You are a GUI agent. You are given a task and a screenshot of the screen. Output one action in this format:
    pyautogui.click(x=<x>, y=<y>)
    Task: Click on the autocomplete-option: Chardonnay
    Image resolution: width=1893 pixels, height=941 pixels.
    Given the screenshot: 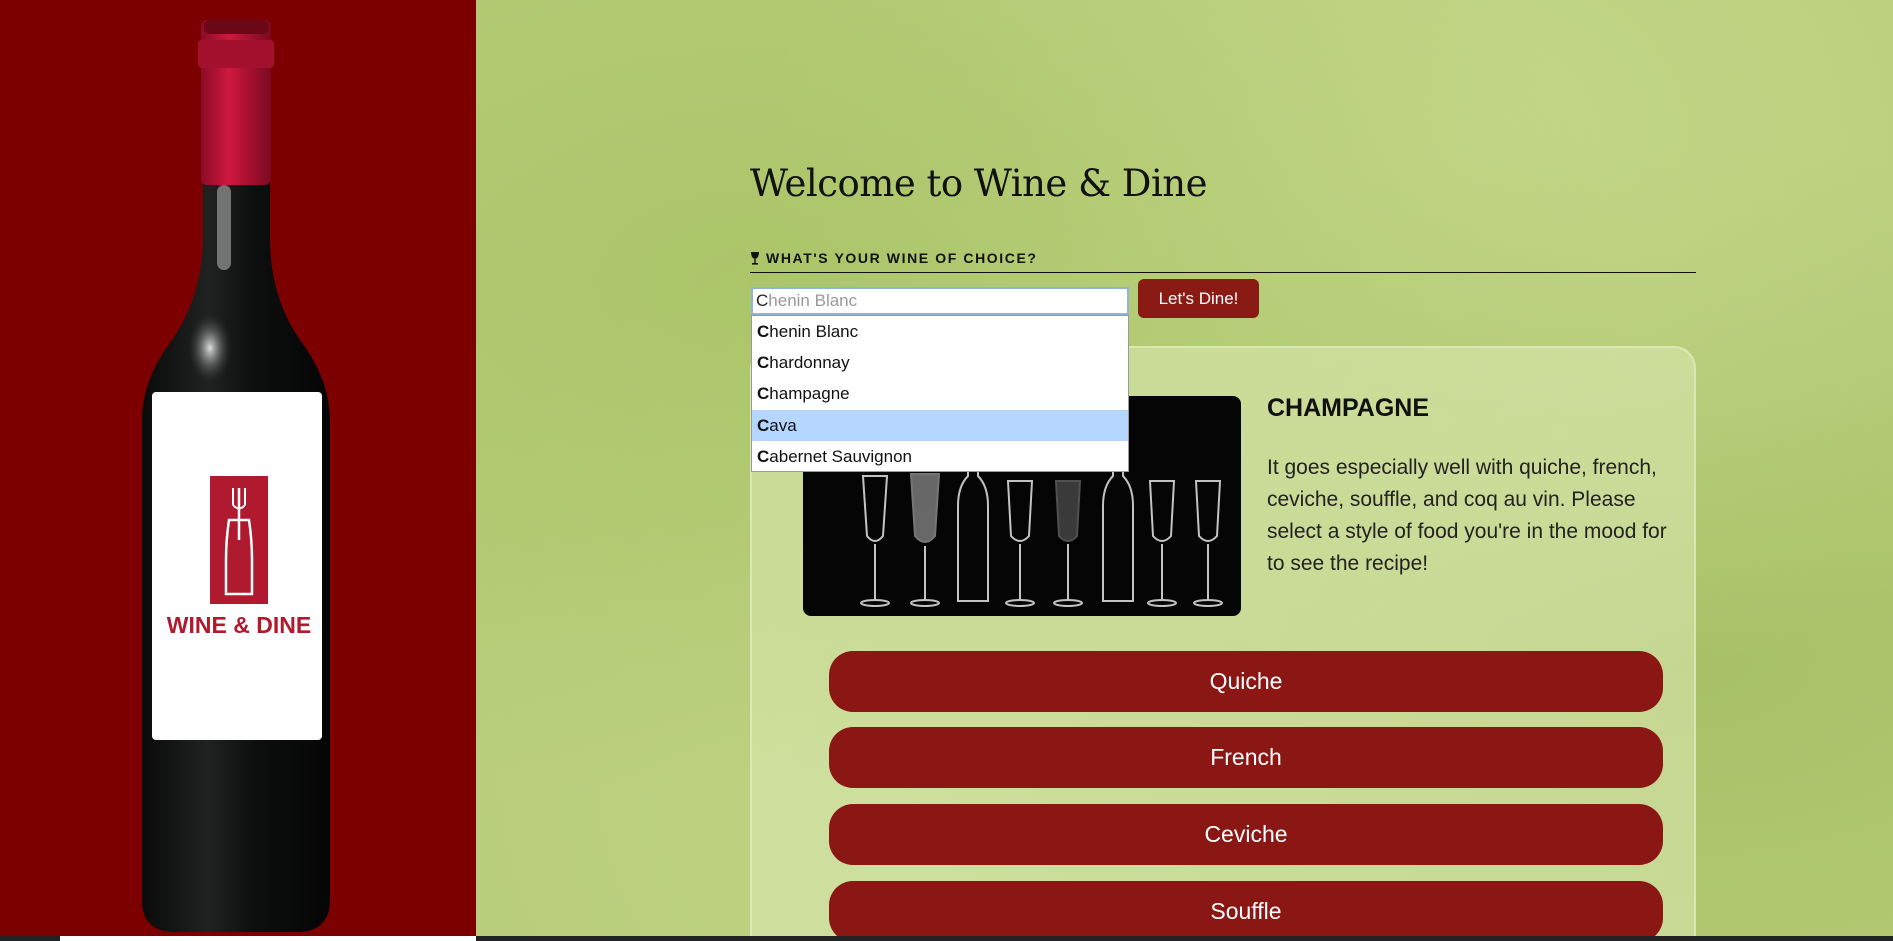 What is the action you would take?
    pyautogui.click(x=940, y=362)
    